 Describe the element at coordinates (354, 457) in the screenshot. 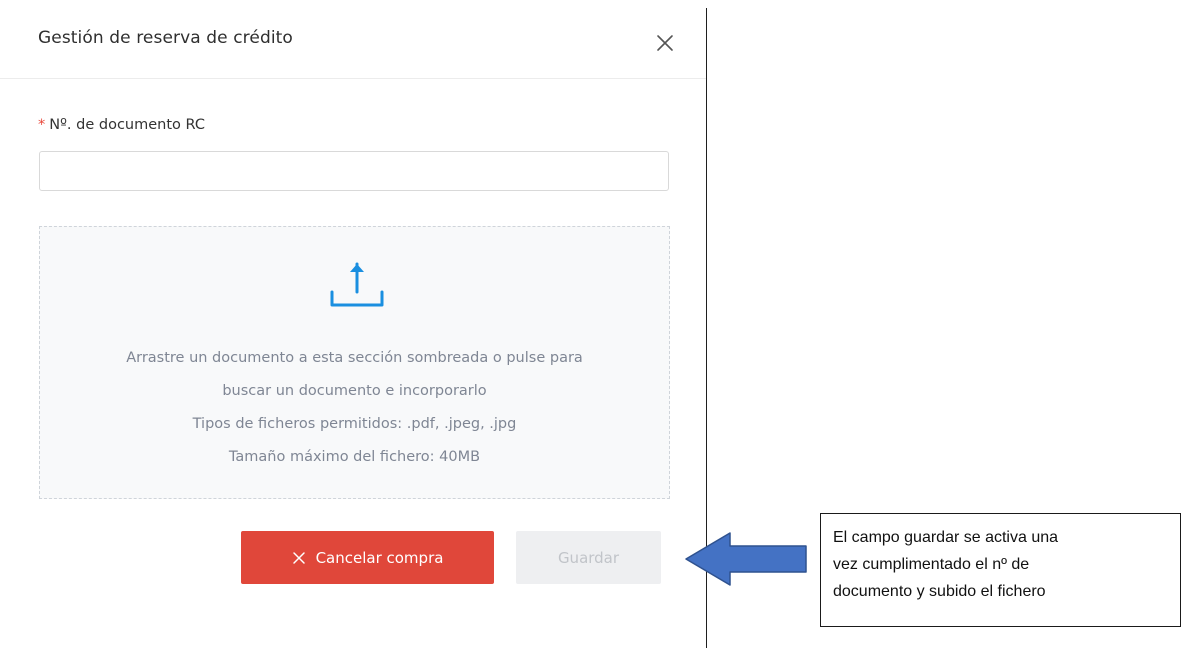

I see `dropzone-max-size: Tamaño máximo del fichero: 40MB` at that location.